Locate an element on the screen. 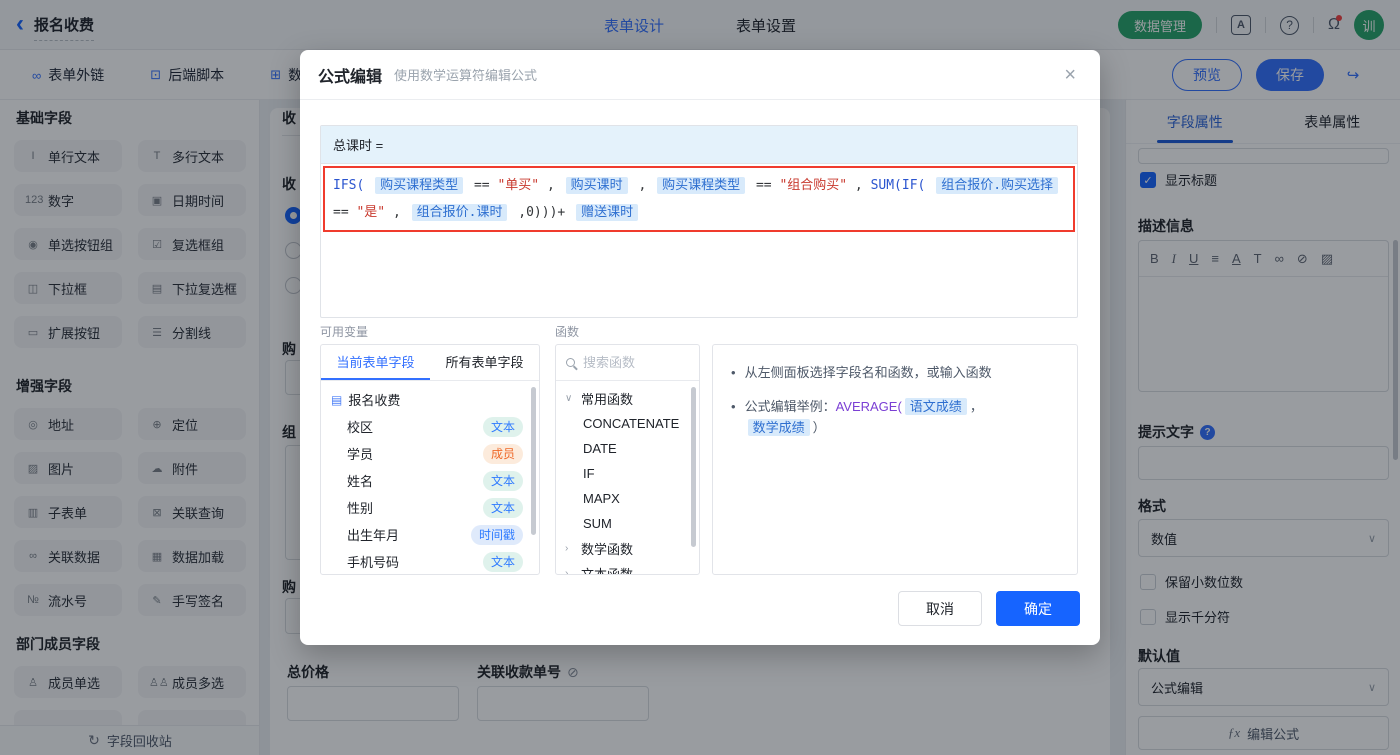  function-group-common: ∨ 常用函数 is located at coordinates (627, 398).